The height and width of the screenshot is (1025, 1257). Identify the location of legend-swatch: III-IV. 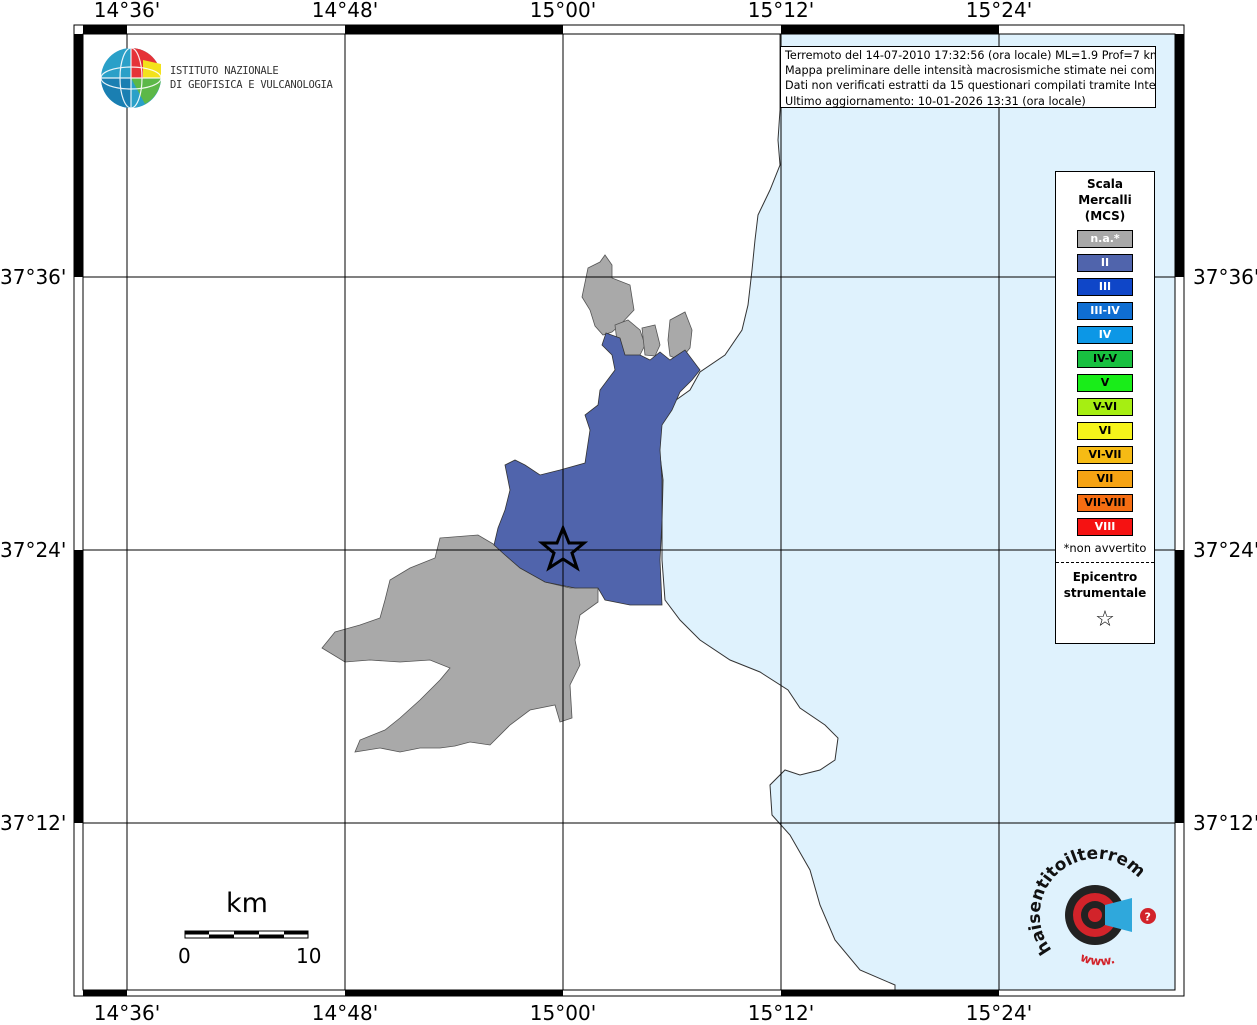
(1105, 311).